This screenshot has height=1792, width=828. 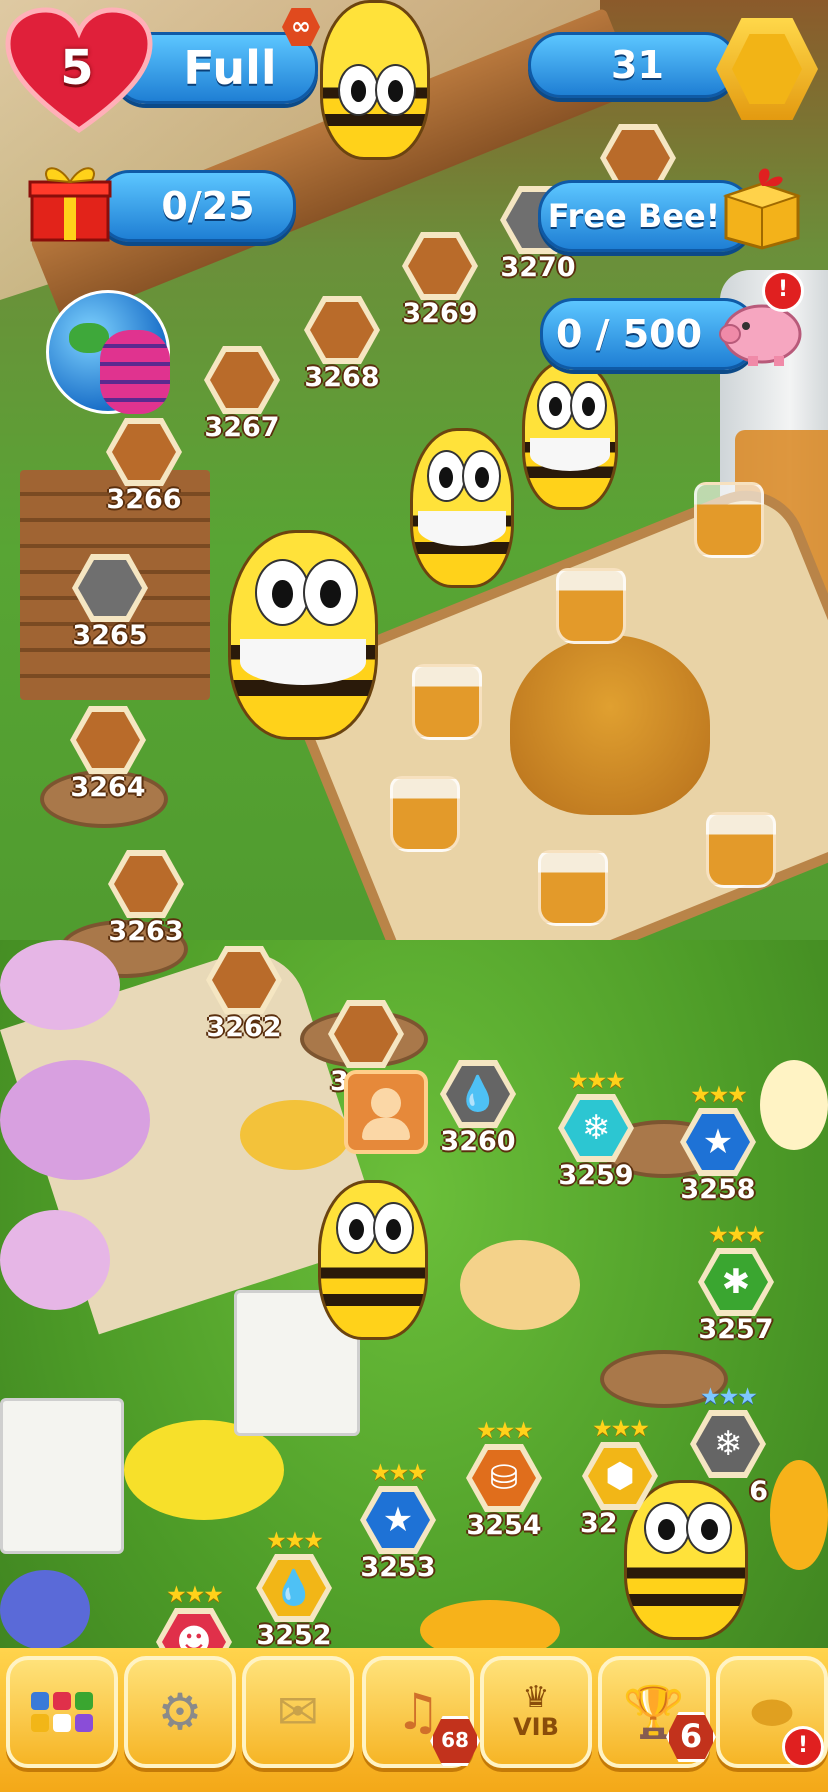 I want to click on level-number: 6, so click(x=758, y=1491).